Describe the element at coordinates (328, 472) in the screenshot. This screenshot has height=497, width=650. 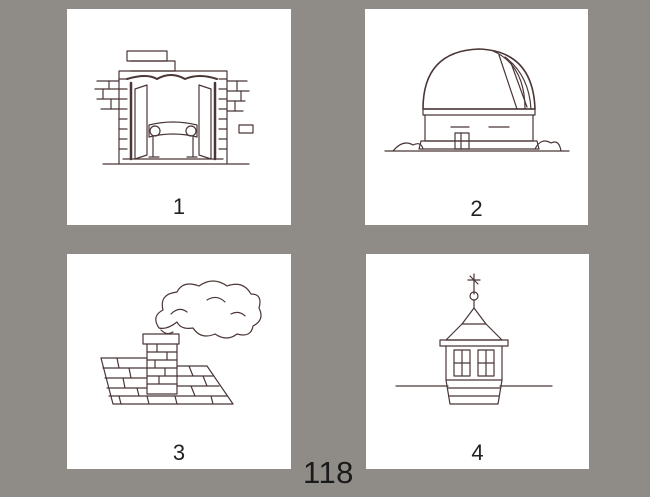
I see `page-number: 118` at that location.